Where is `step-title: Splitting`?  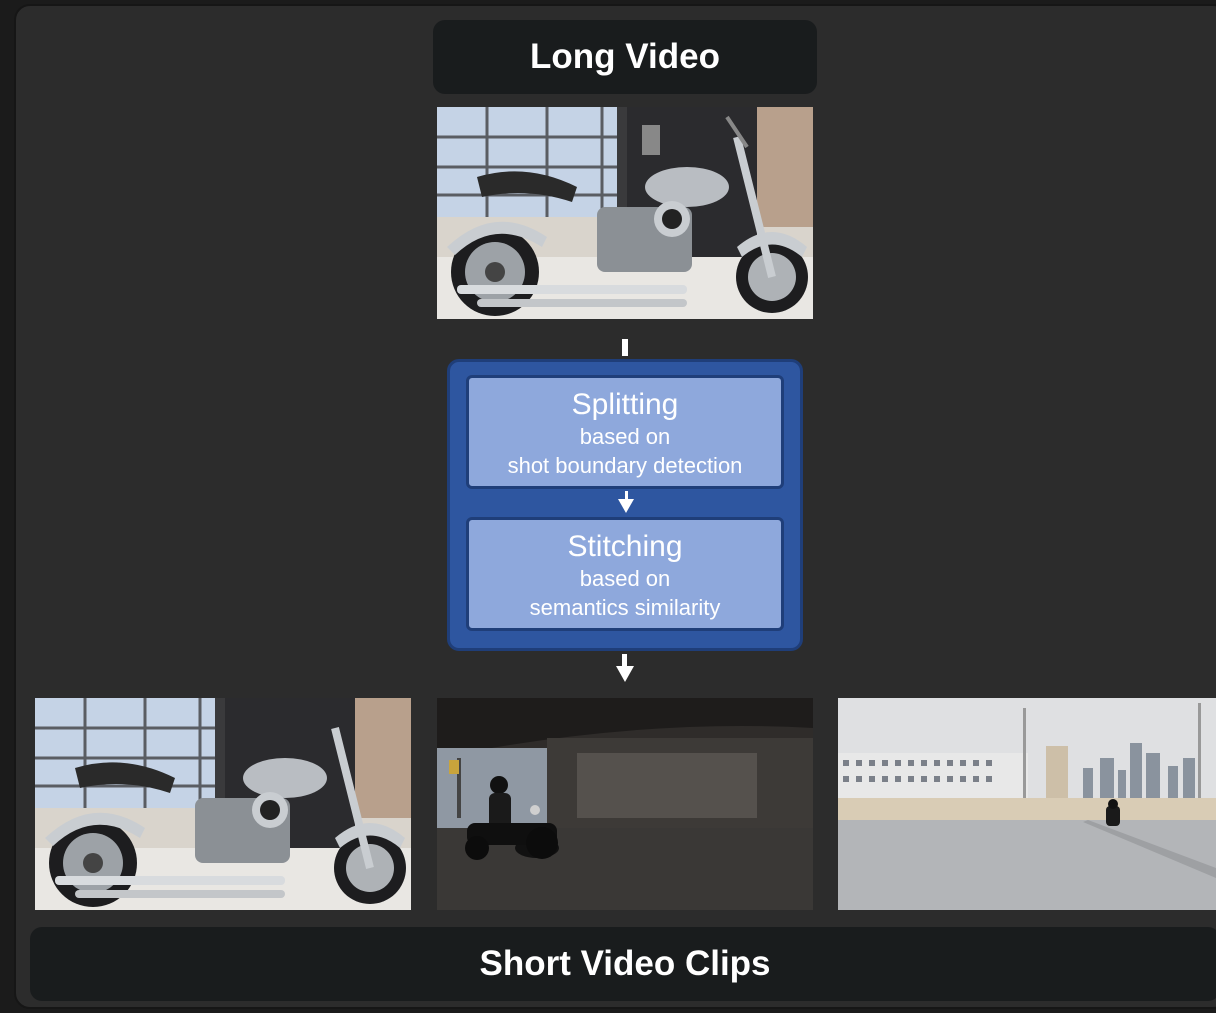 step-title: Splitting is located at coordinates (625, 404).